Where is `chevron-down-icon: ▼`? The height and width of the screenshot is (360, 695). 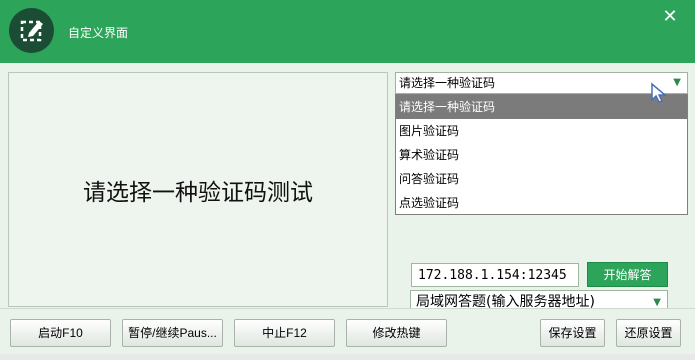
chevron-down-icon: ▼ is located at coordinates (677, 82).